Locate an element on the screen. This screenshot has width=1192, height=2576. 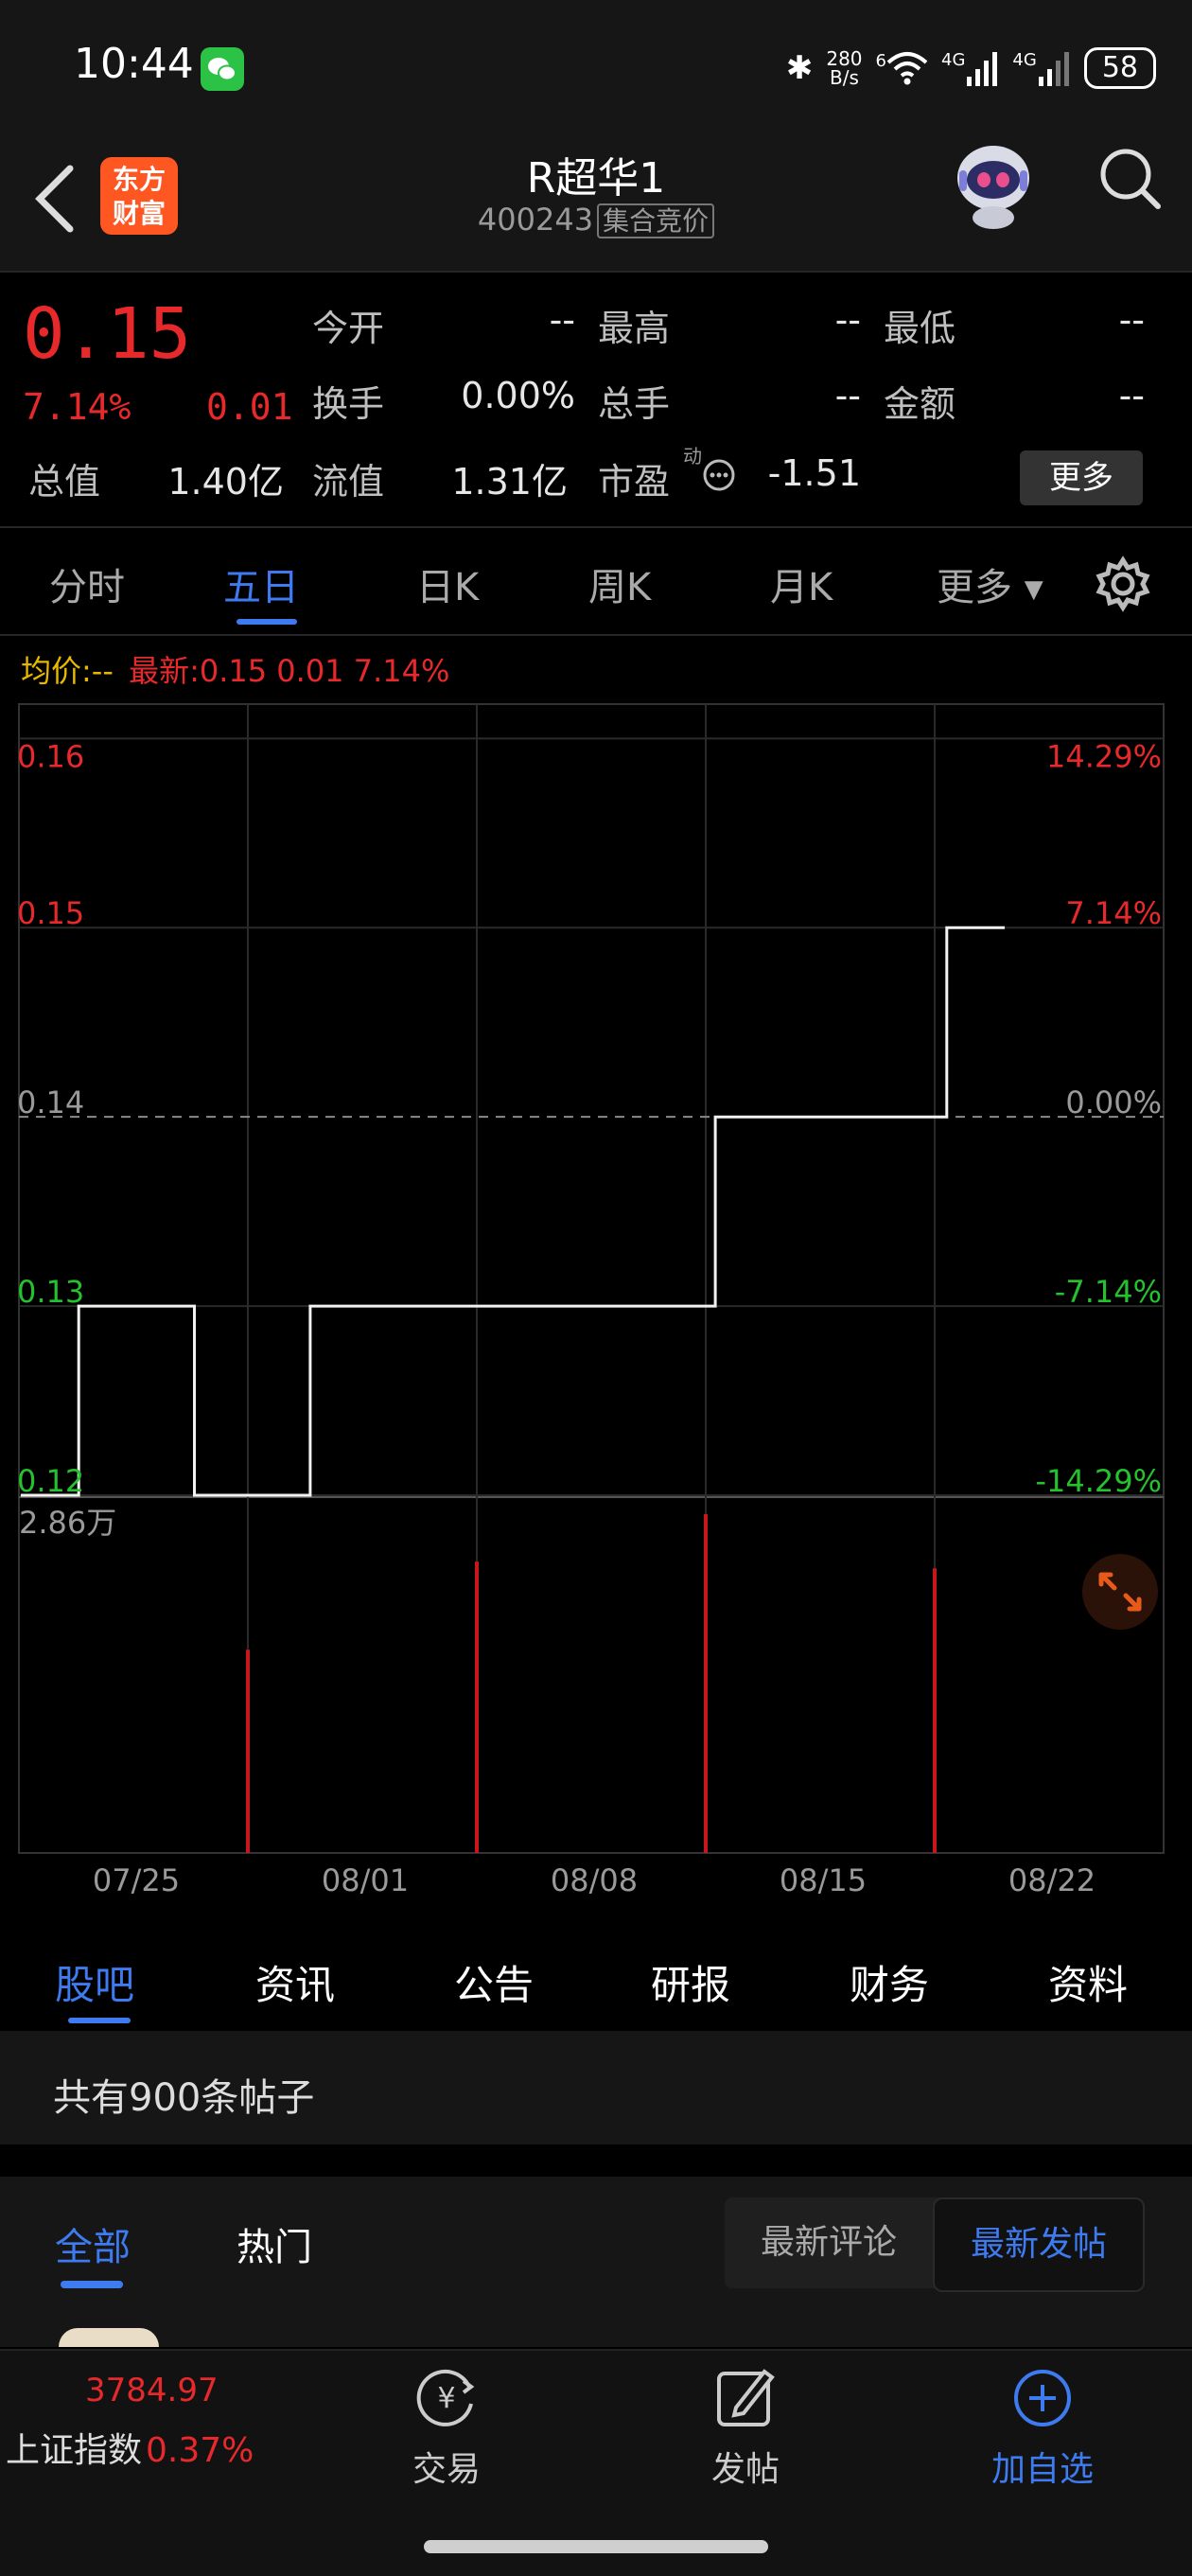
post-count: 共有900条帖子 is located at coordinates (184, 2098).